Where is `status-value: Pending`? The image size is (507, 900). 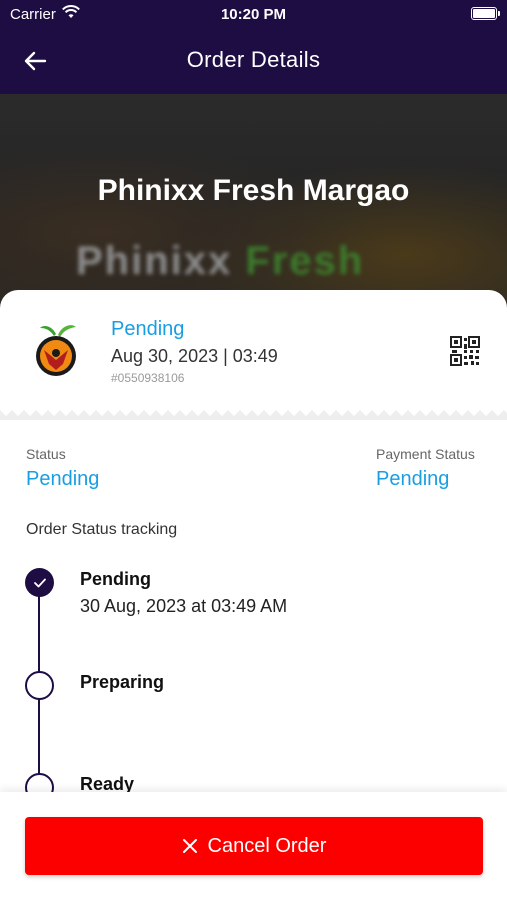 status-value: Pending is located at coordinates (63, 479).